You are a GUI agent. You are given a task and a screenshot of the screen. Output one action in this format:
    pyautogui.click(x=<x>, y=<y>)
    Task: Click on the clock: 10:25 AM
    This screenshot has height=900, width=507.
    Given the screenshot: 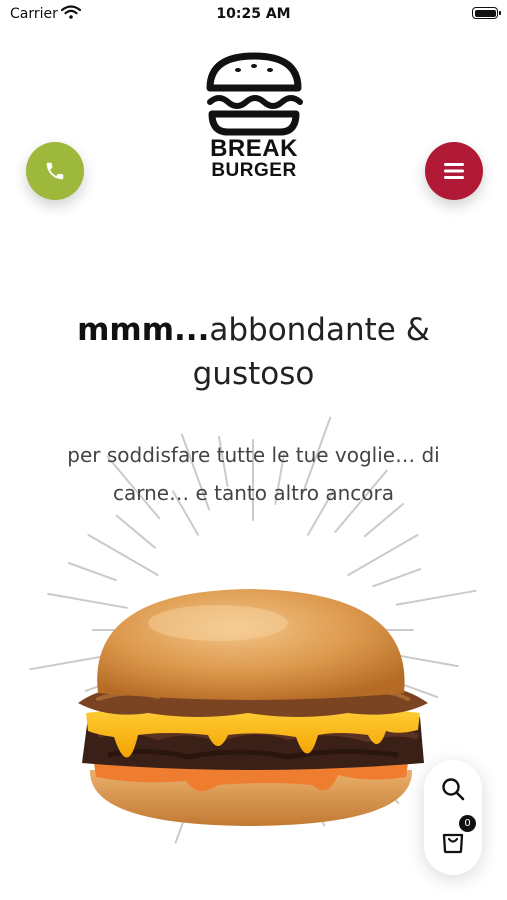 What is the action you would take?
    pyautogui.click(x=253, y=14)
    